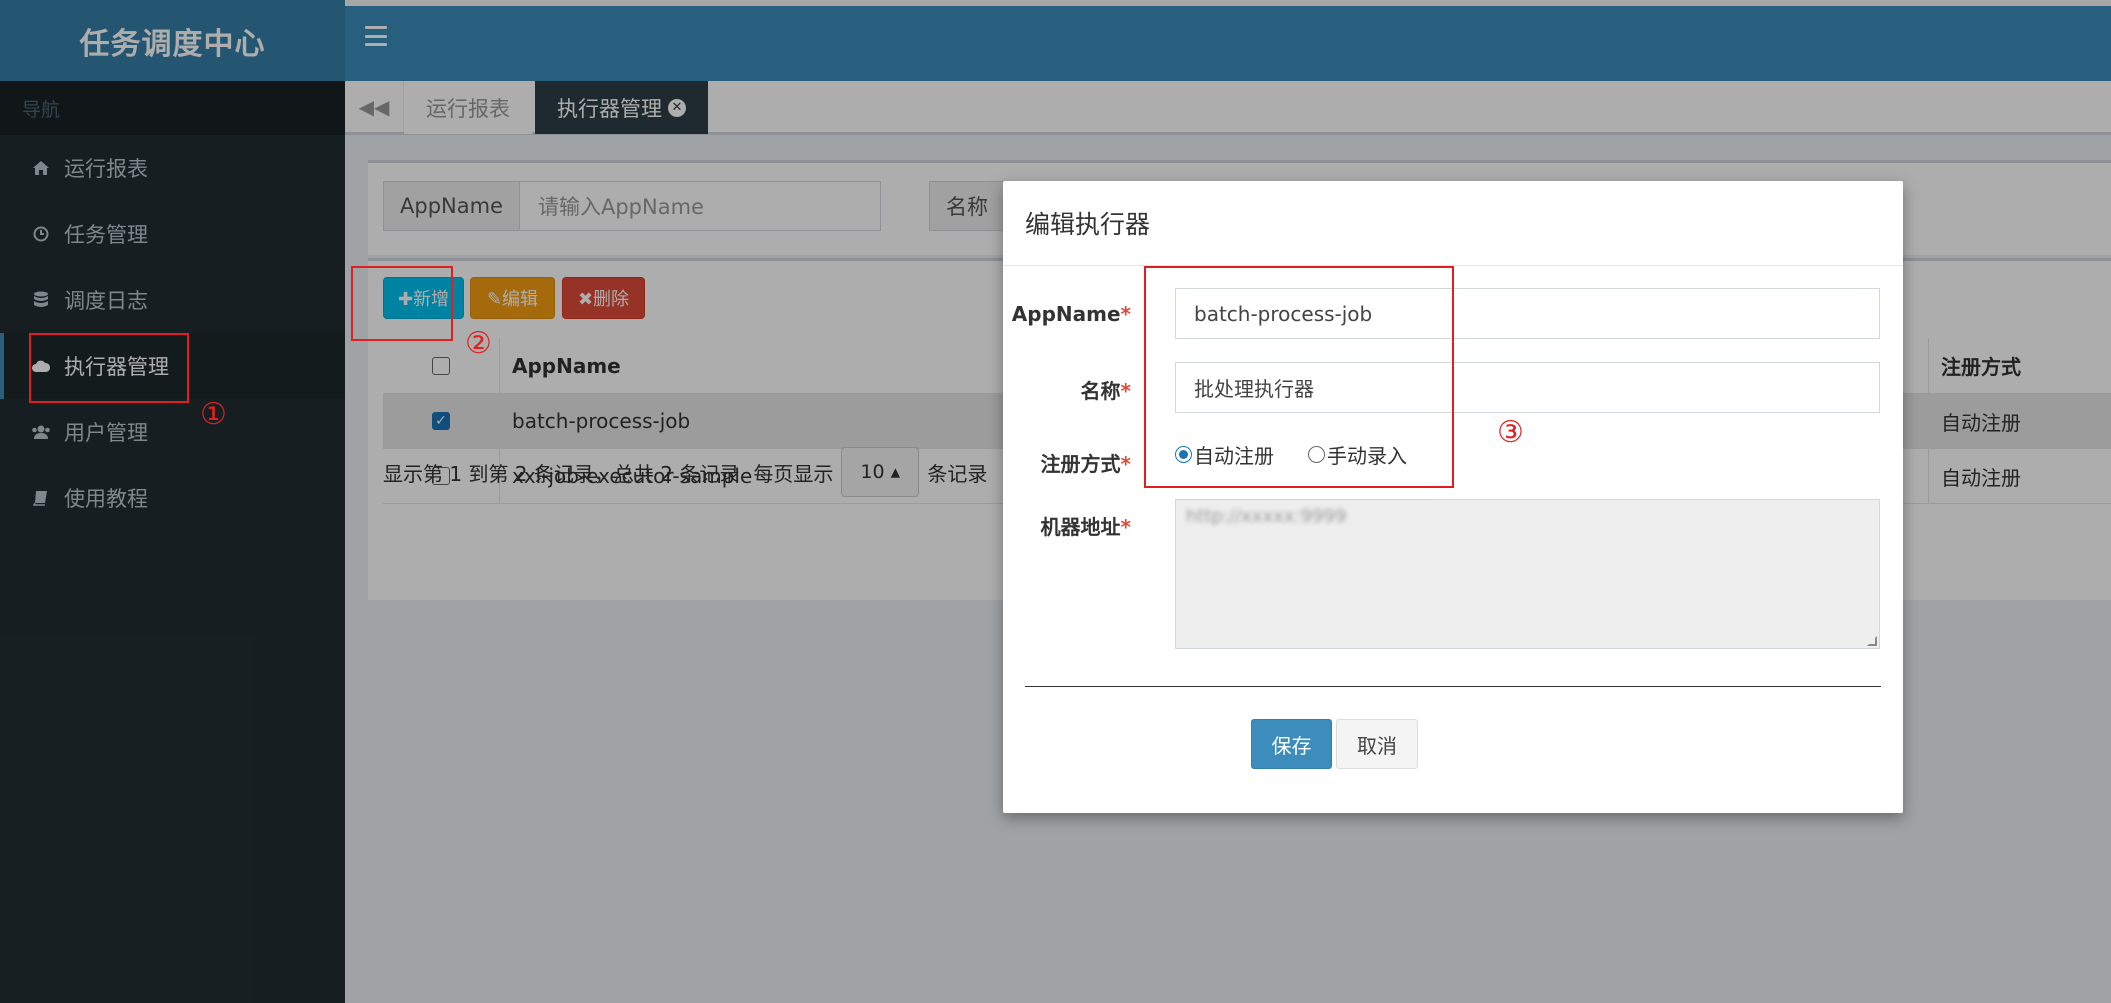 This screenshot has height=1003, width=2111. What do you see at coordinates (1071, 314) in the screenshot?
I see `appname-label: AppName*` at bounding box center [1071, 314].